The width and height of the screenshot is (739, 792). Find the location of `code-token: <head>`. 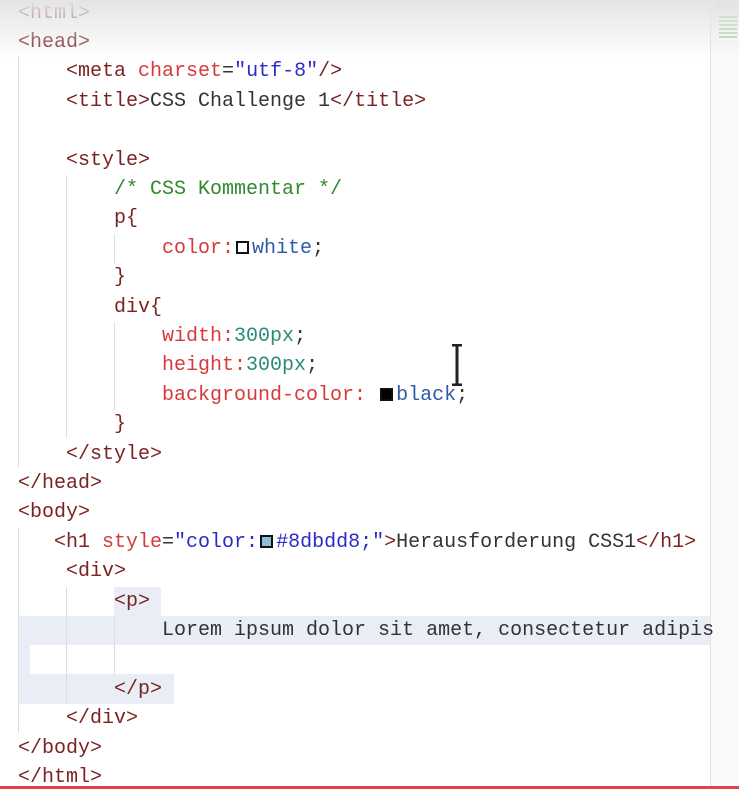

code-token: <head> is located at coordinates (54, 42).